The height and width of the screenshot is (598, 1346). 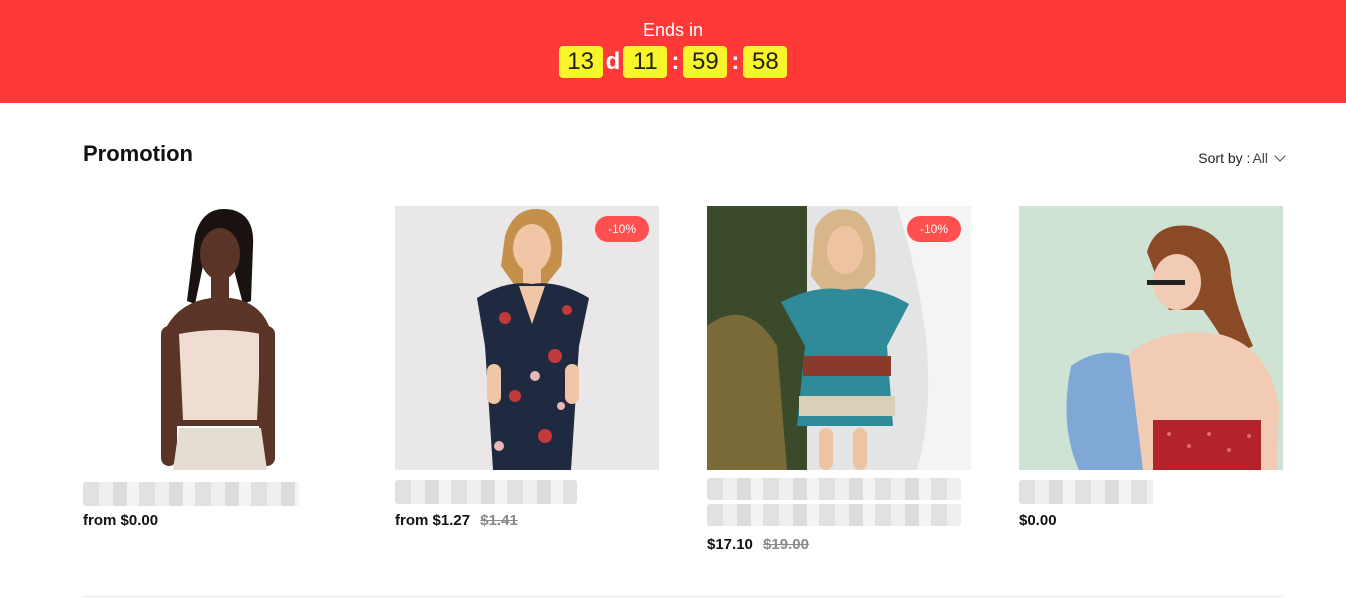 What do you see at coordinates (786, 544) in the screenshot?
I see `price-original: $19.00` at bounding box center [786, 544].